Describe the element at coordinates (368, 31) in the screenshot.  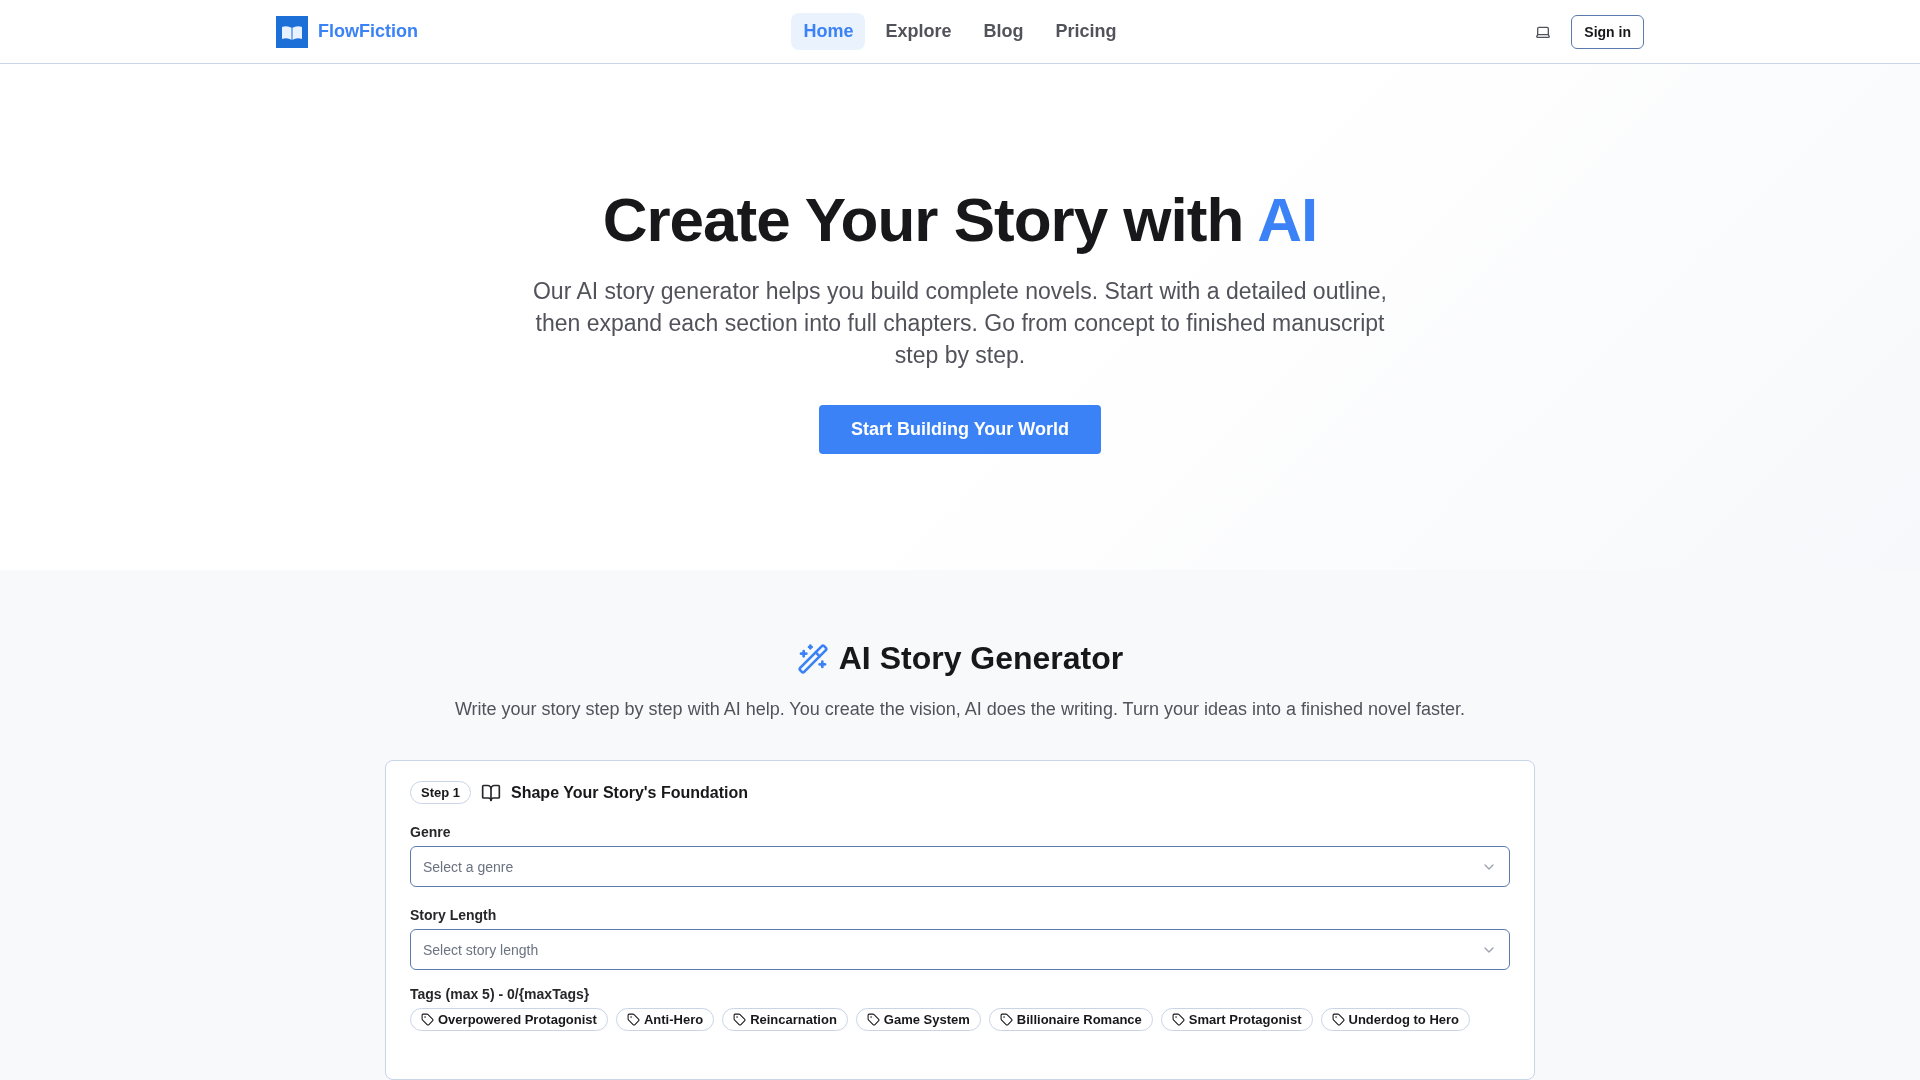
I see `brand-name: FlowFiction` at that location.